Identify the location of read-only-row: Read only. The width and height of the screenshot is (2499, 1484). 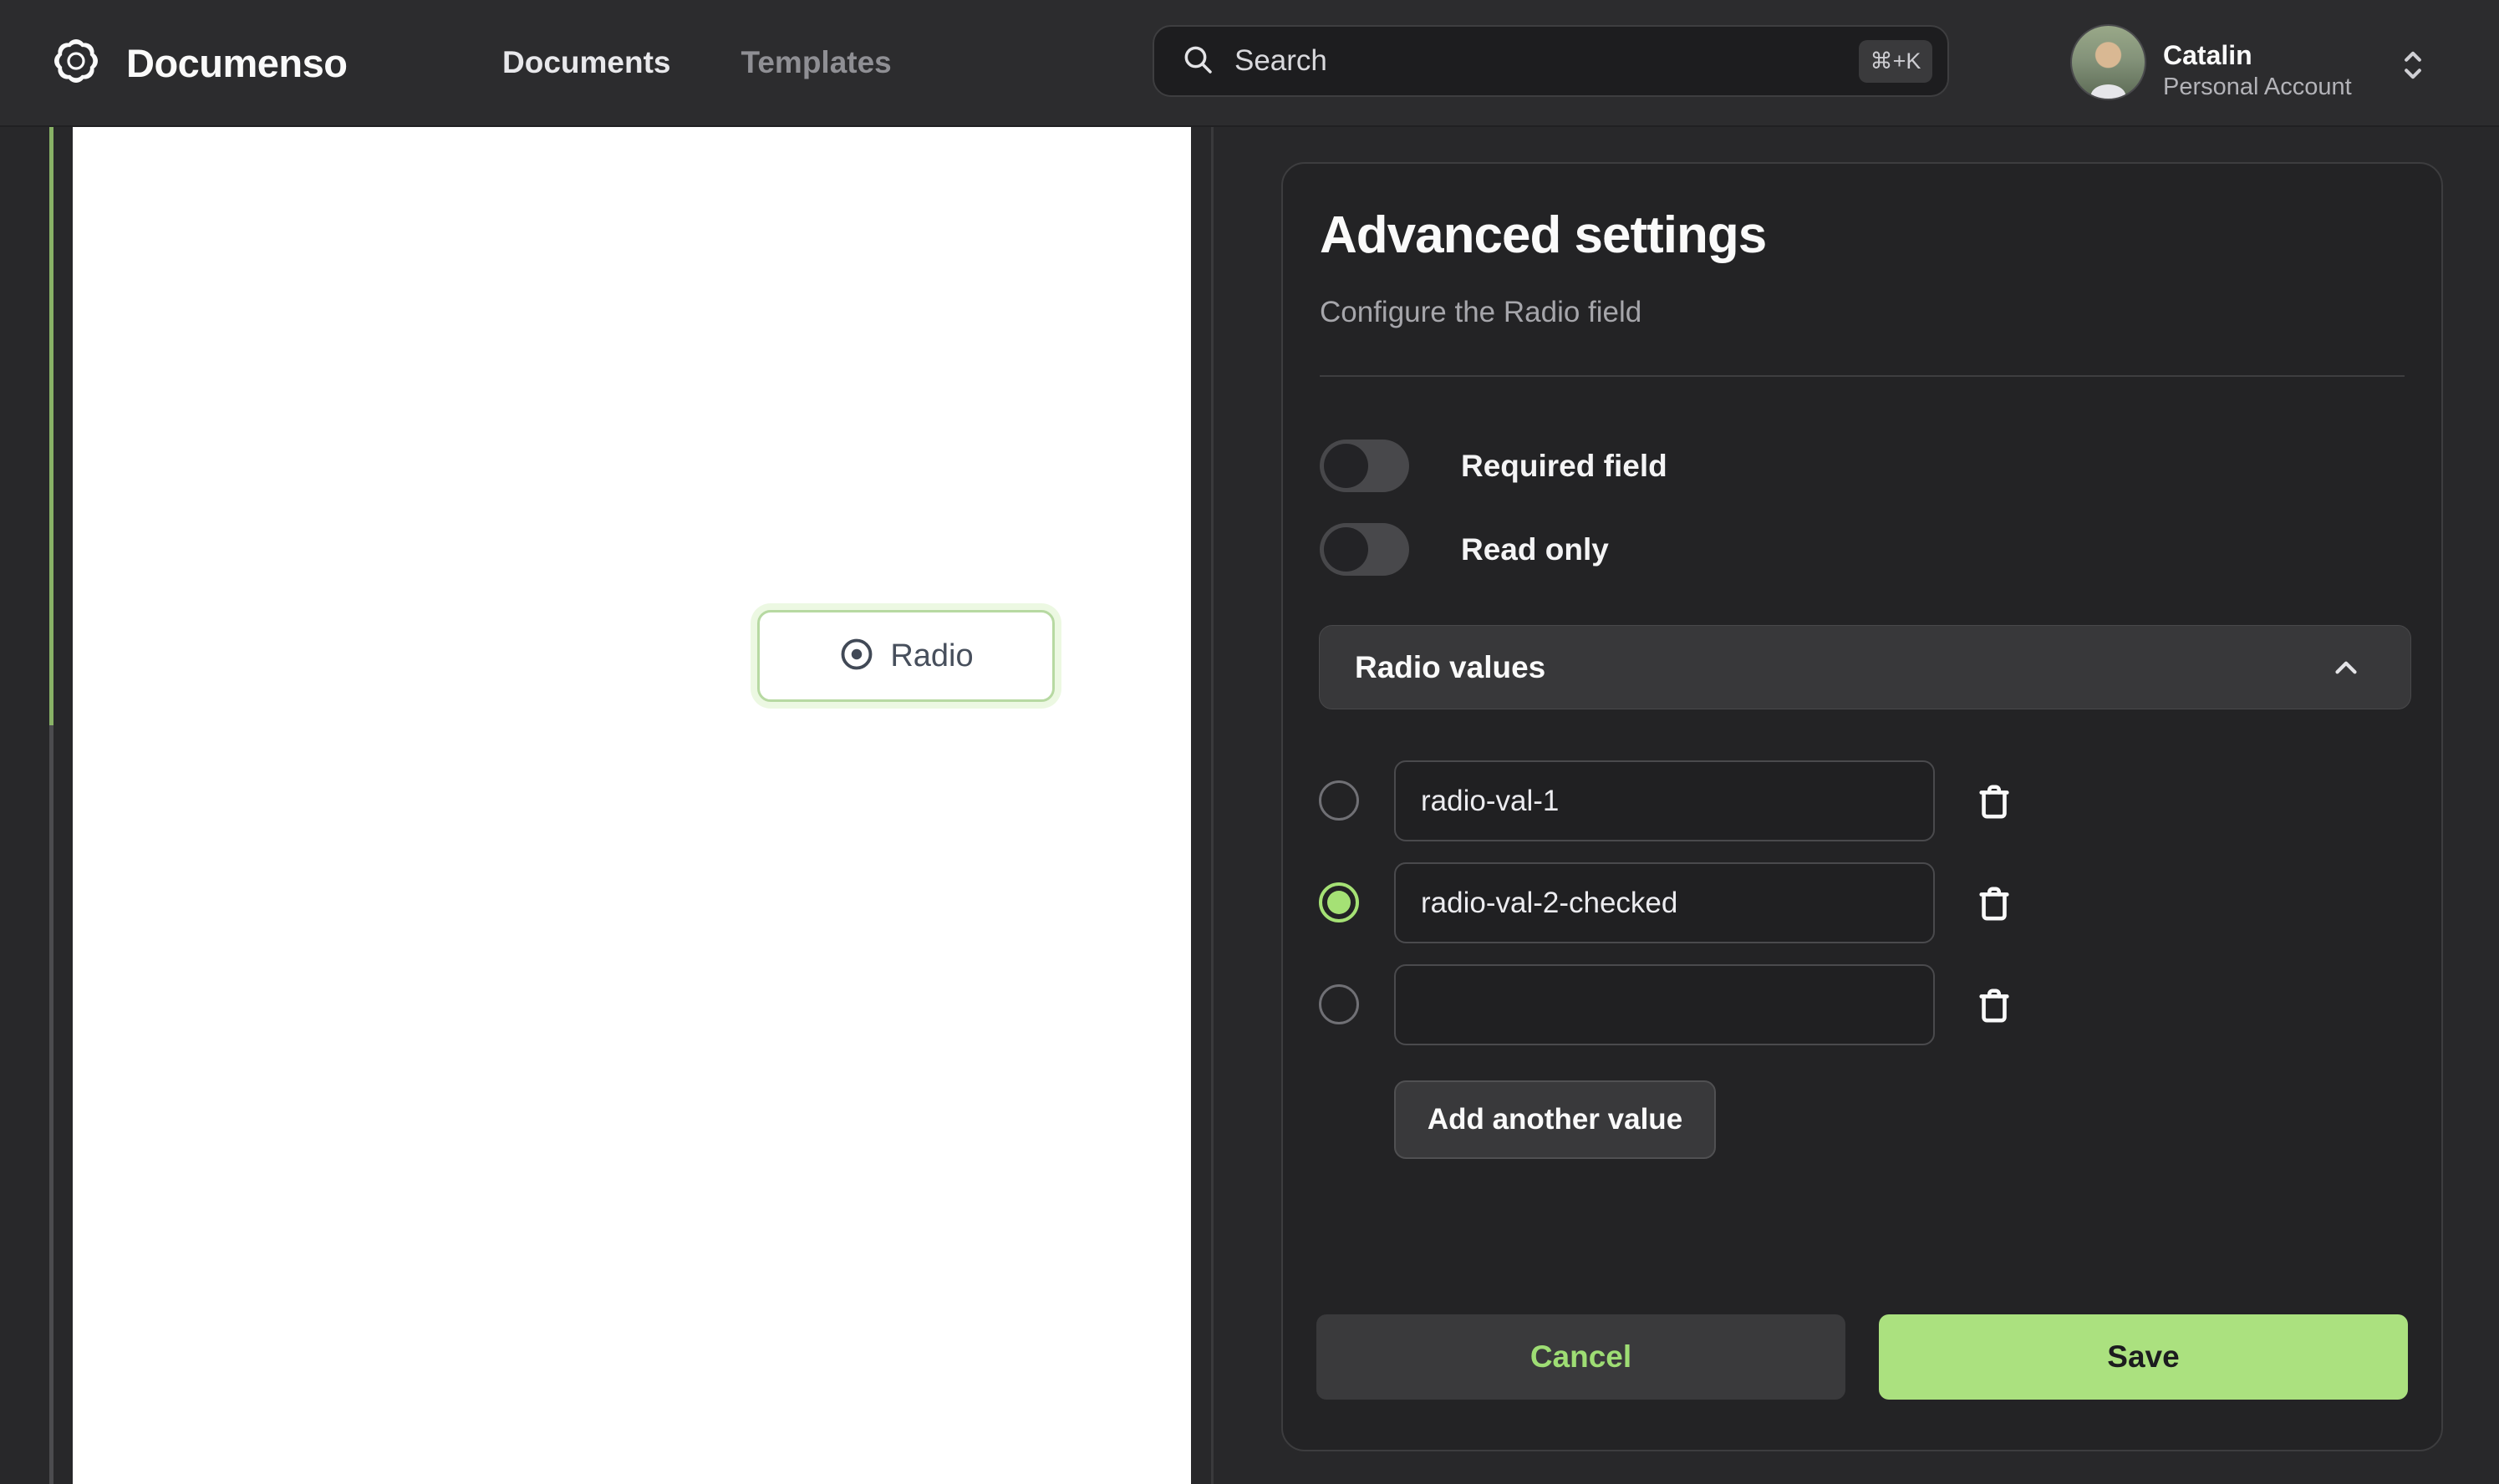
(1464, 549).